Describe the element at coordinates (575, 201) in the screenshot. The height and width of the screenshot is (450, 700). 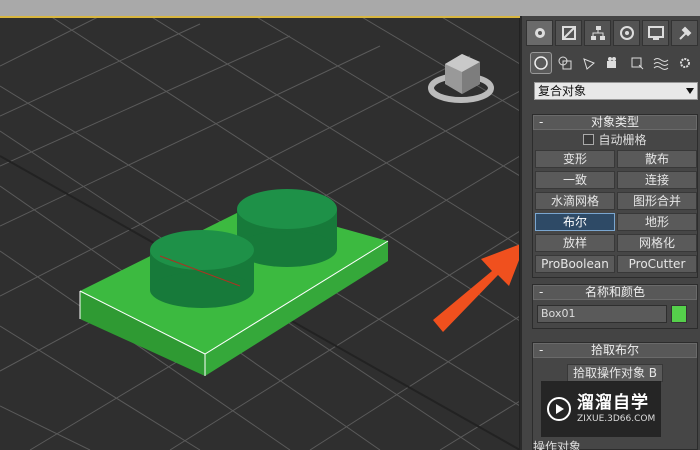
I see `blobmesh-button: 水滴网格` at that location.